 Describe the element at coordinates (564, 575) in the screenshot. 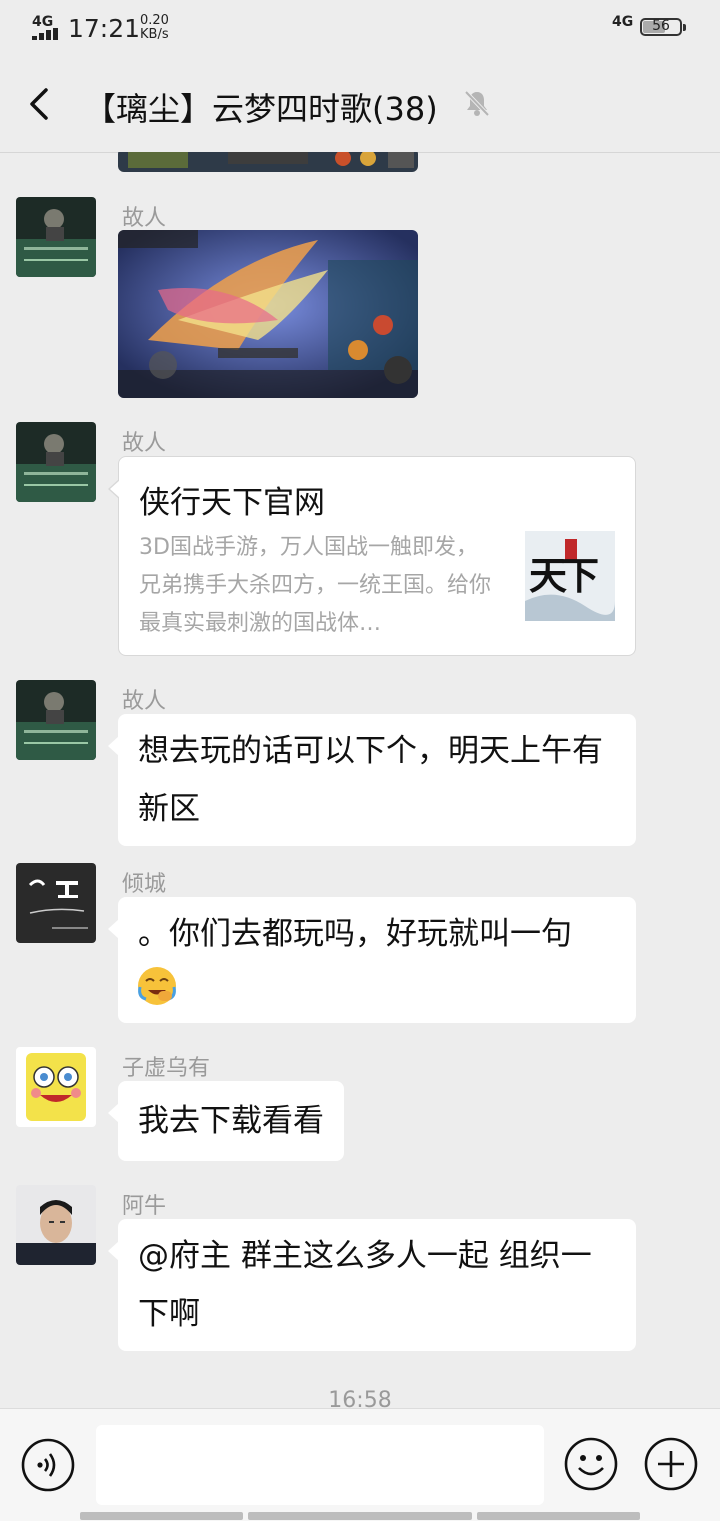

I see `link-thumbnail-text: 天下` at that location.